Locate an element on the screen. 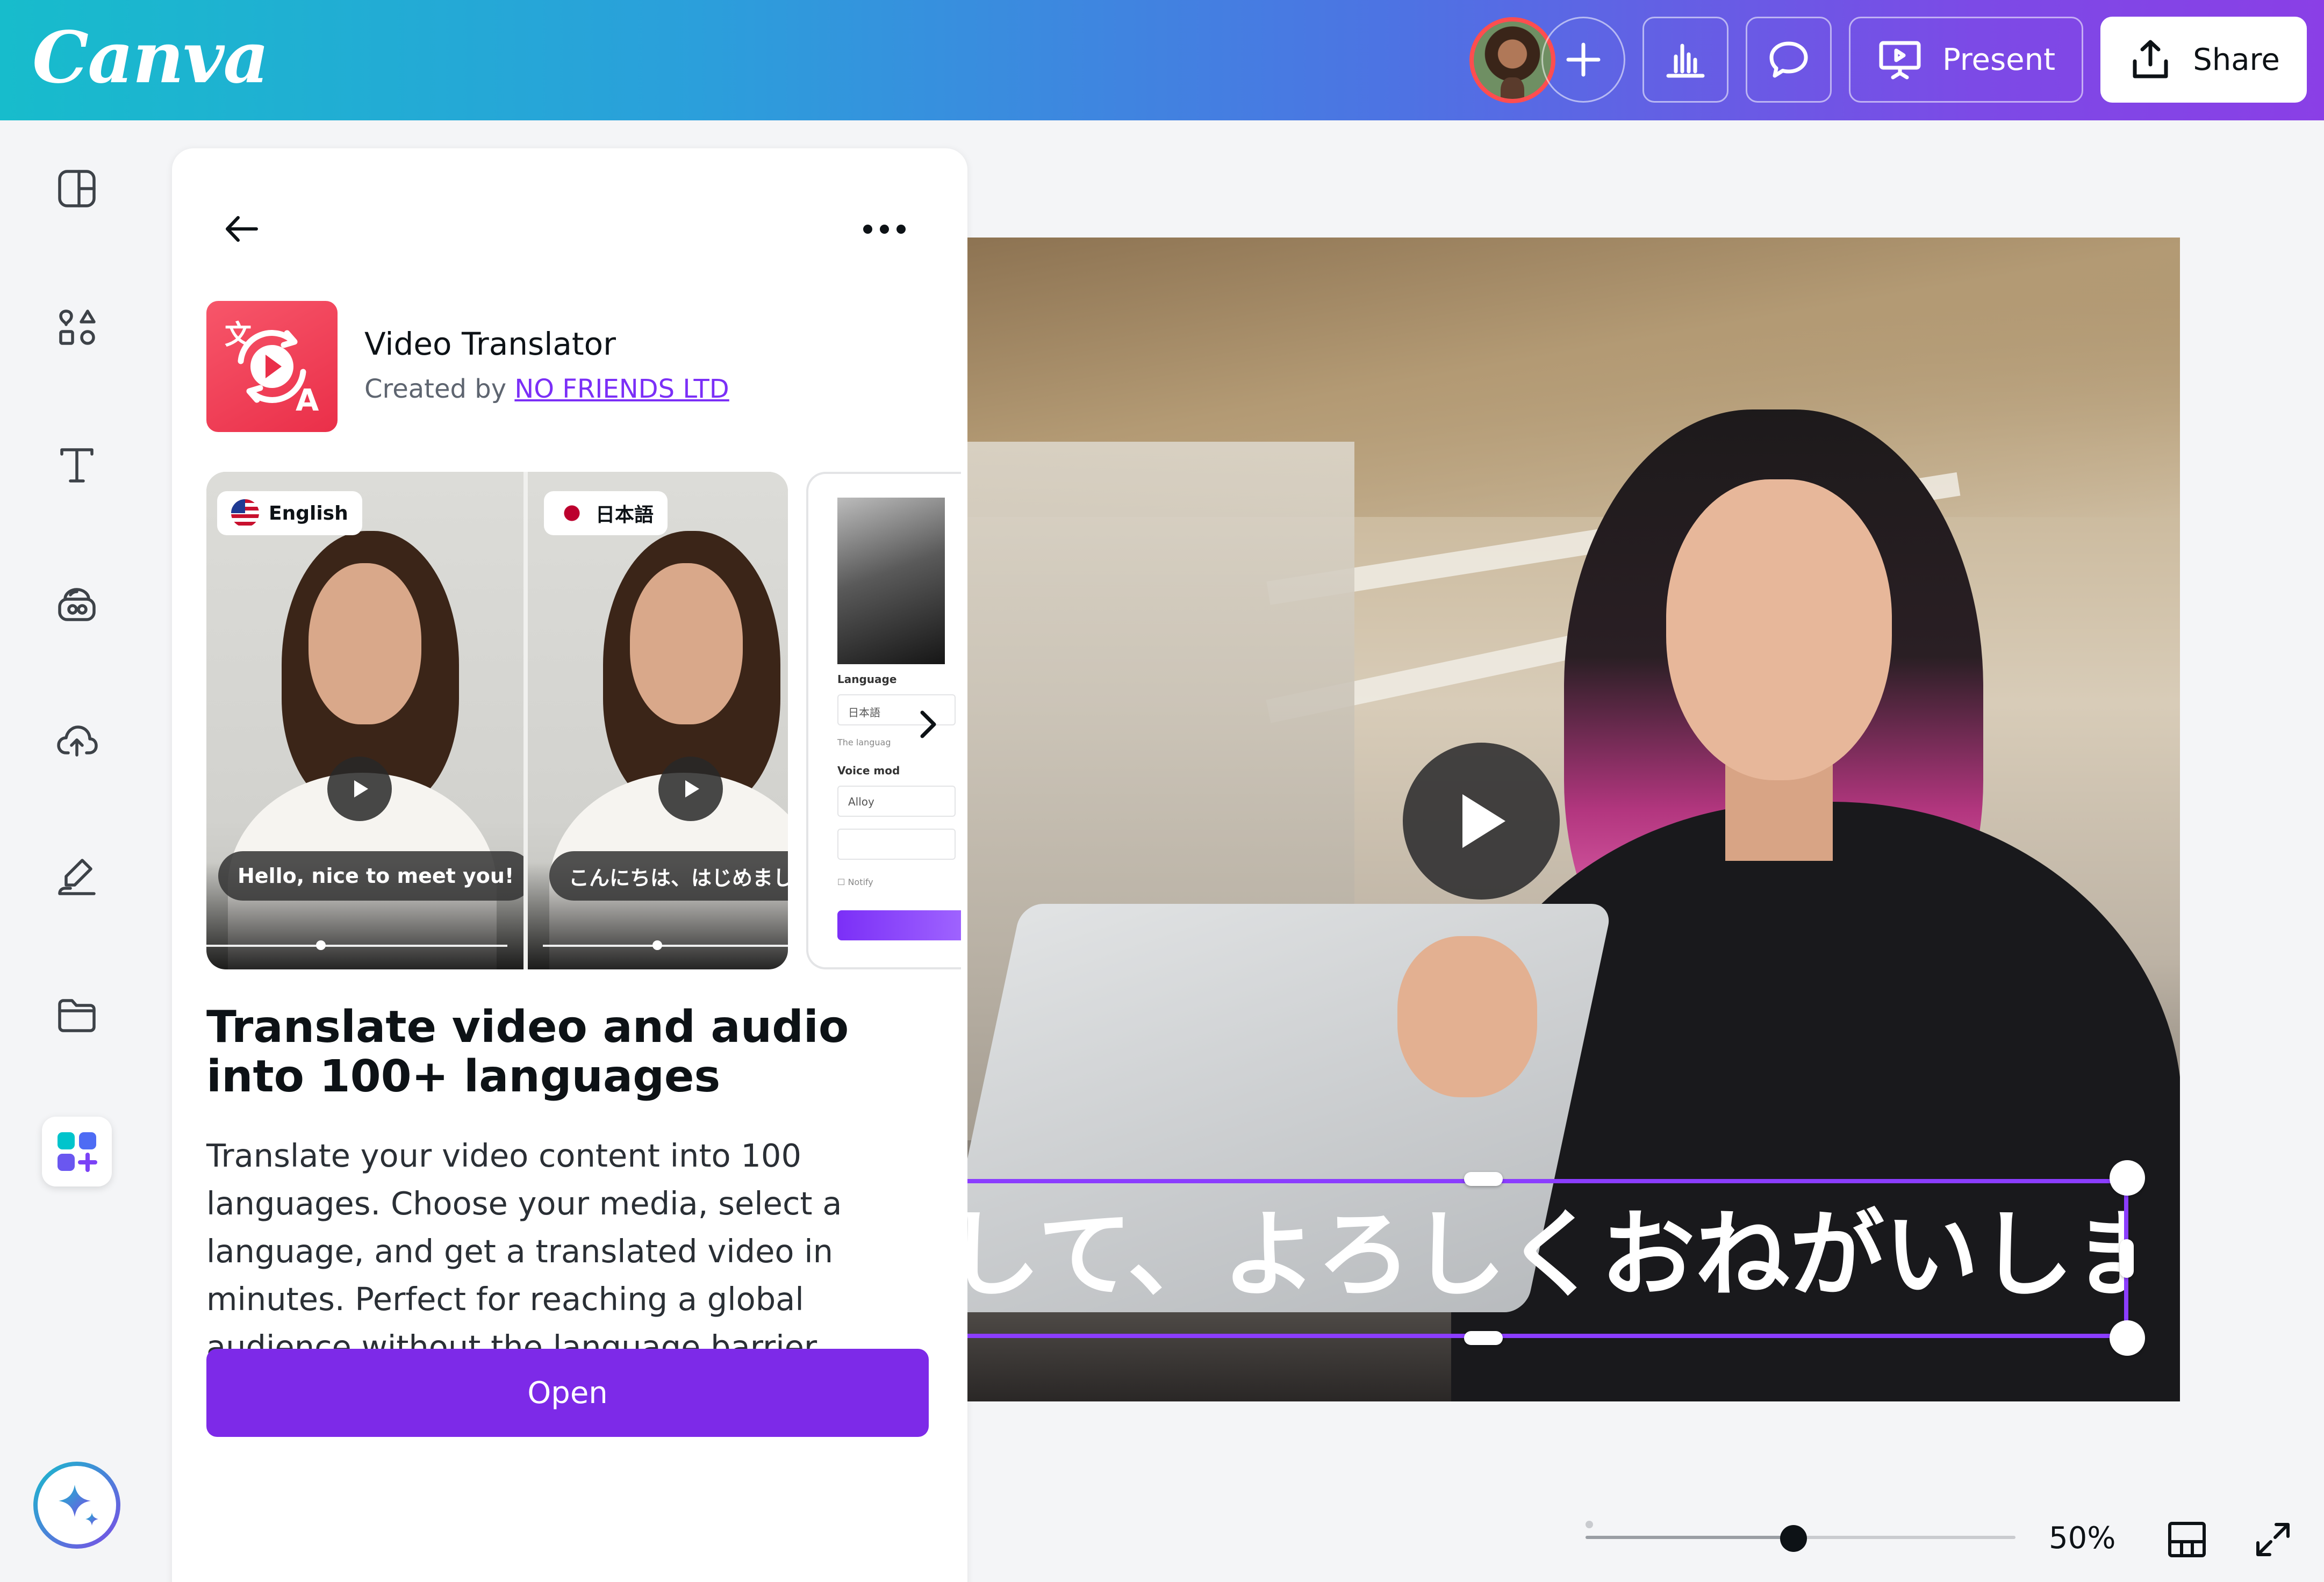 This screenshot has width=2324, height=1582. sidebar-item-draw is located at coordinates (76, 876).